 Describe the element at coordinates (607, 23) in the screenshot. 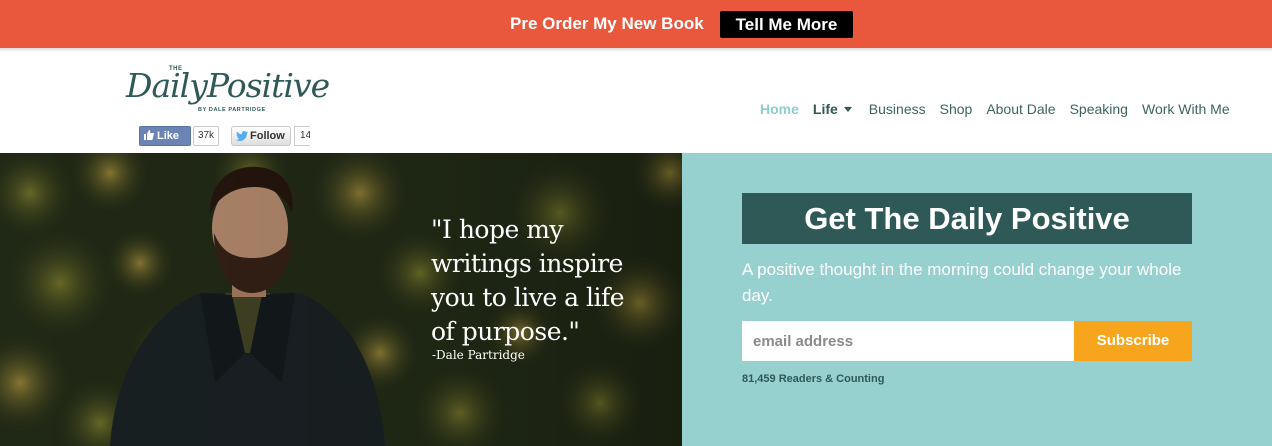

I see `promo-text: Pre Order My New Book` at that location.